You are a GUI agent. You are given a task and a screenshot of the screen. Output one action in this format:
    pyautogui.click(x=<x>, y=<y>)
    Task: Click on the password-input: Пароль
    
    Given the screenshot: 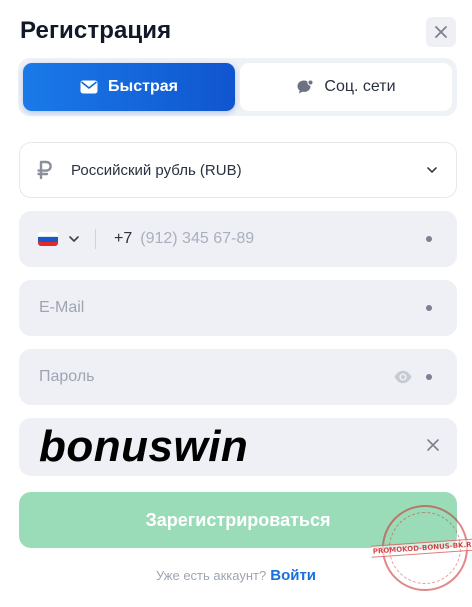 What is the action you would take?
    pyautogui.click(x=67, y=377)
    